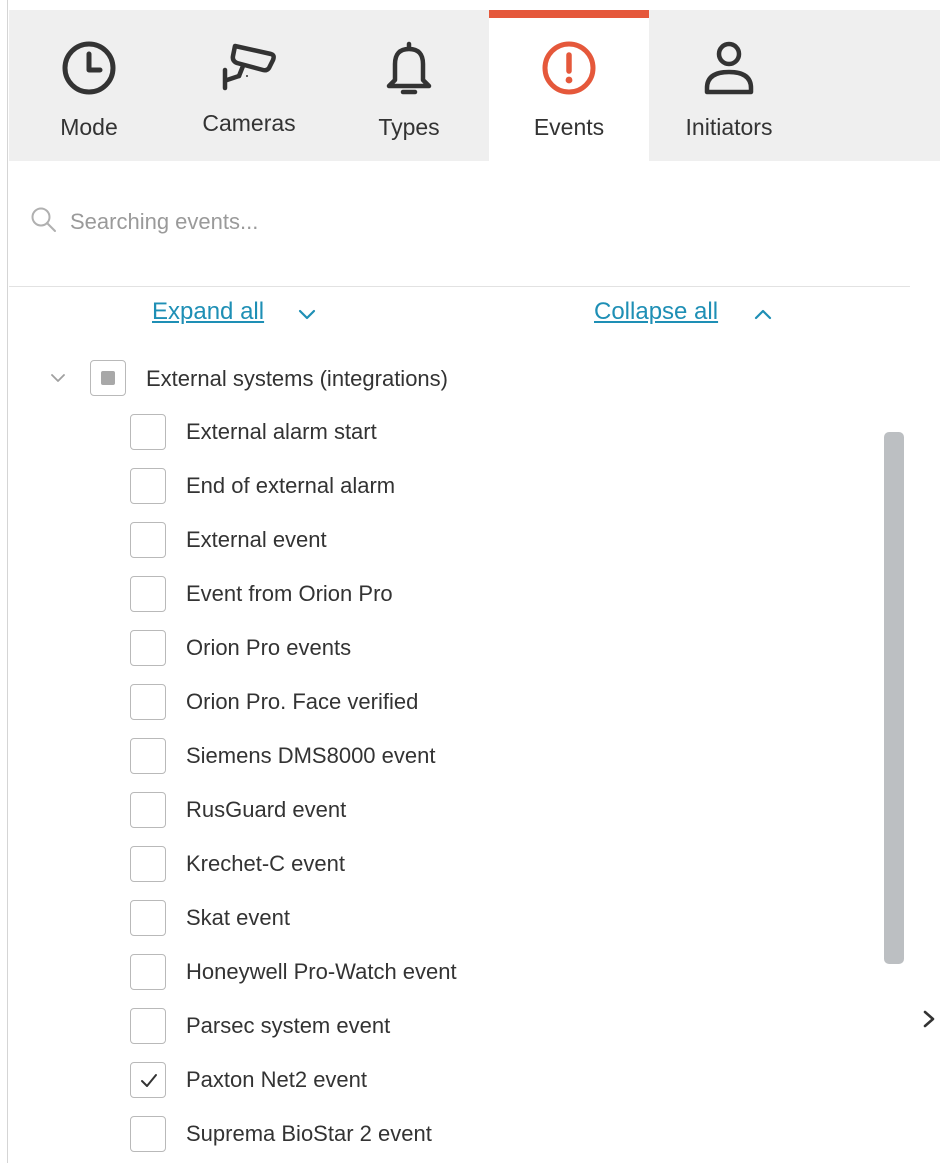  I want to click on search-box, so click(428, 223).